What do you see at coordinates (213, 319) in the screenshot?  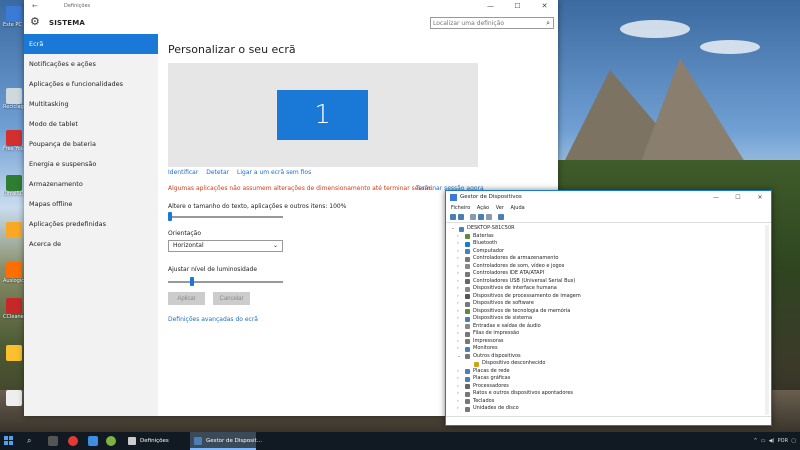 I see `advanced-display-link: Definições avançadas do ecrã` at bounding box center [213, 319].